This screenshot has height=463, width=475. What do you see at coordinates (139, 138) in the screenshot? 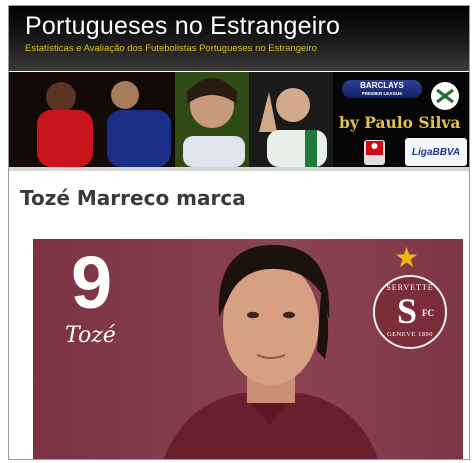
I see `player-shirt-blue` at bounding box center [139, 138].